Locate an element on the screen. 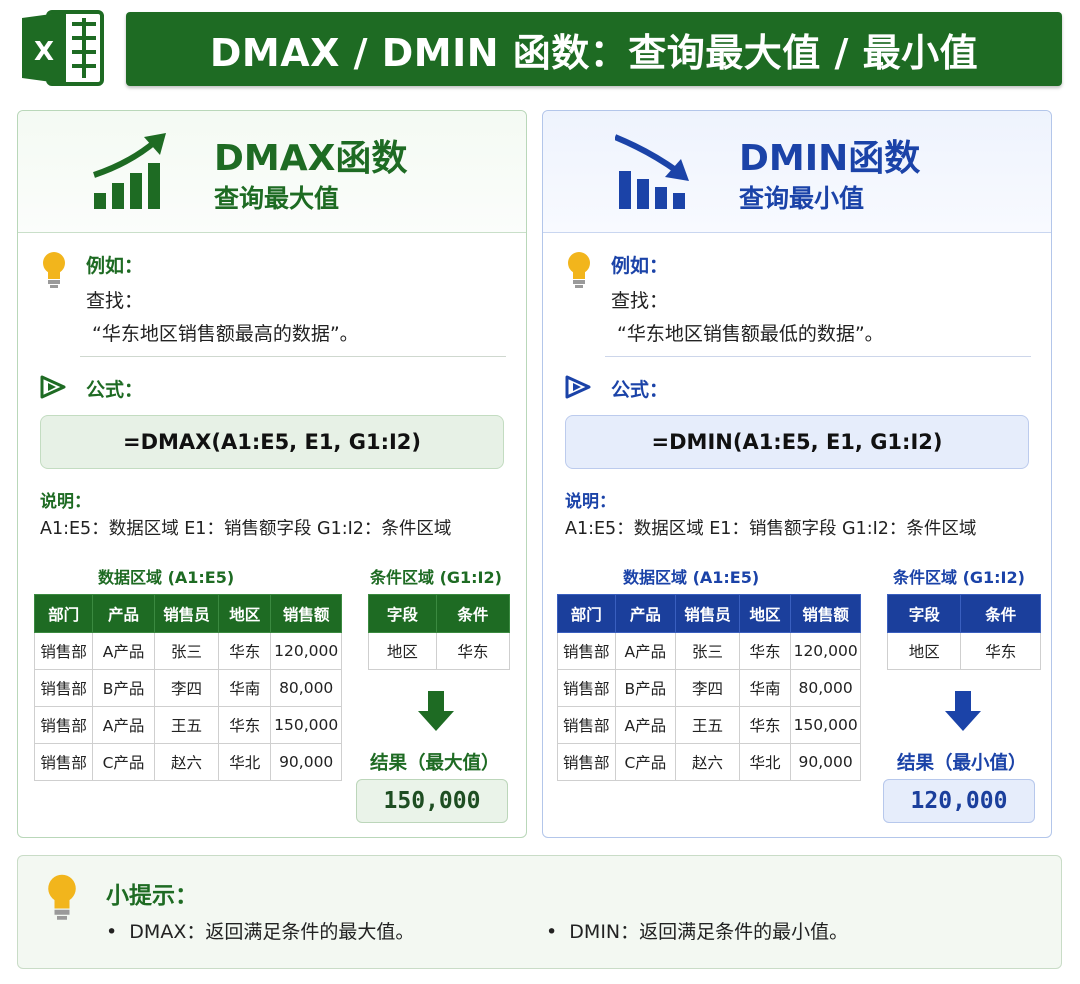 The image size is (1080, 984). tip-title: 小提示： is located at coordinates (152, 896).